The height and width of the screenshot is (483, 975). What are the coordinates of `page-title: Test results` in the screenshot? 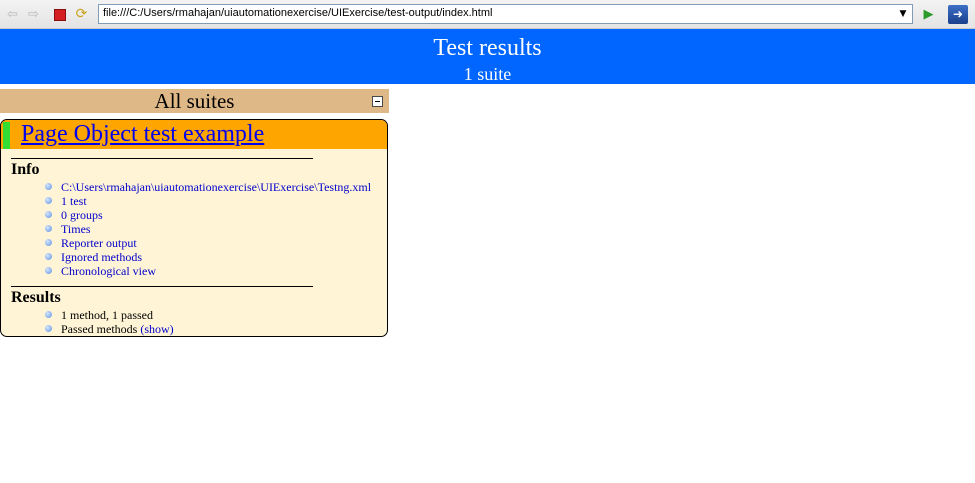 It's located at (487, 48).